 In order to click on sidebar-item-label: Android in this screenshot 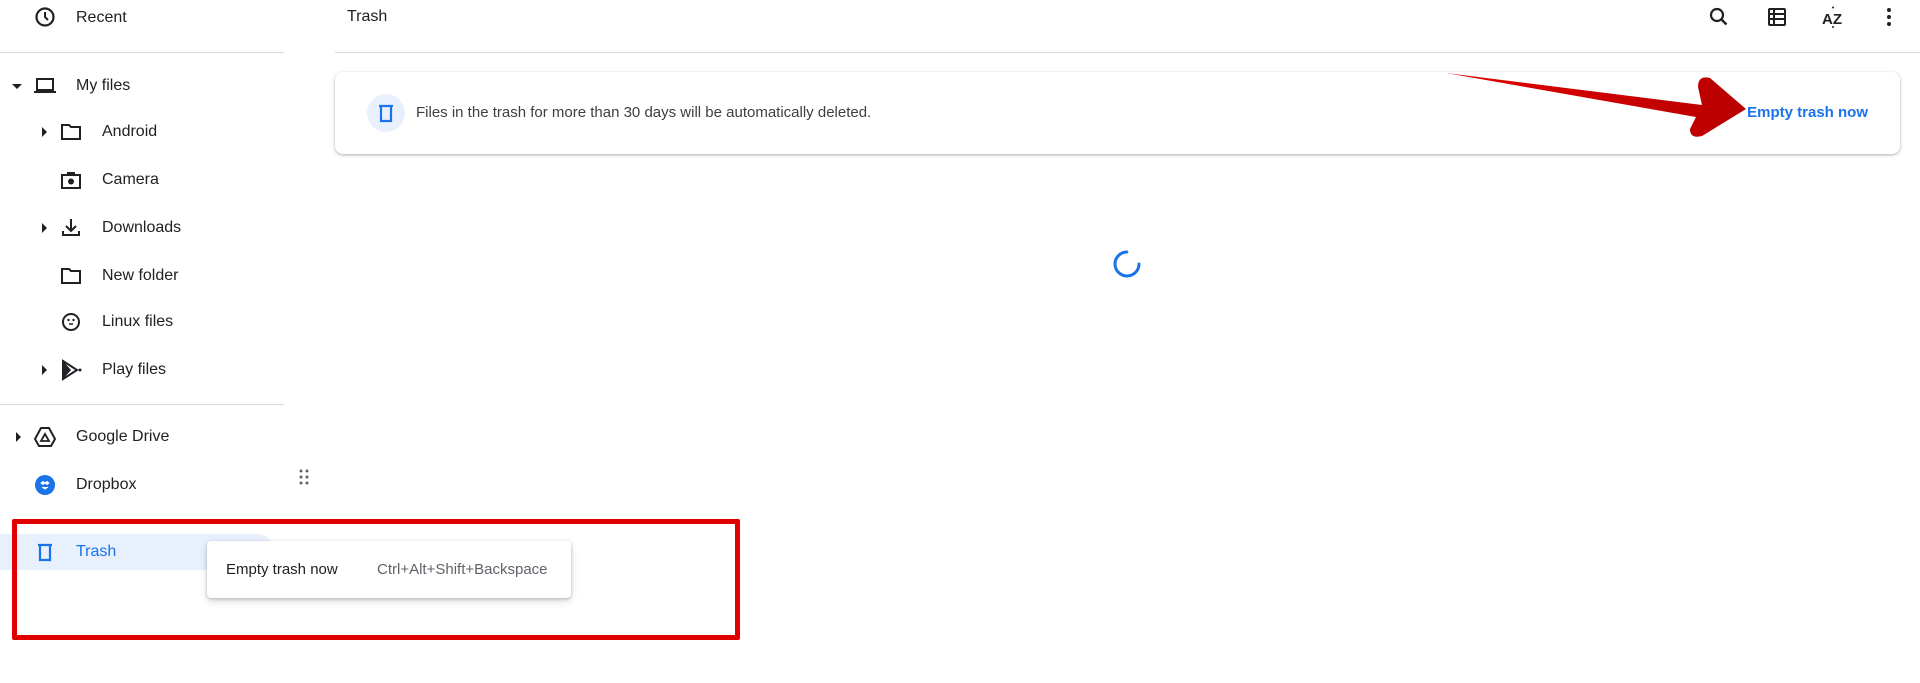, I will do `click(130, 131)`.